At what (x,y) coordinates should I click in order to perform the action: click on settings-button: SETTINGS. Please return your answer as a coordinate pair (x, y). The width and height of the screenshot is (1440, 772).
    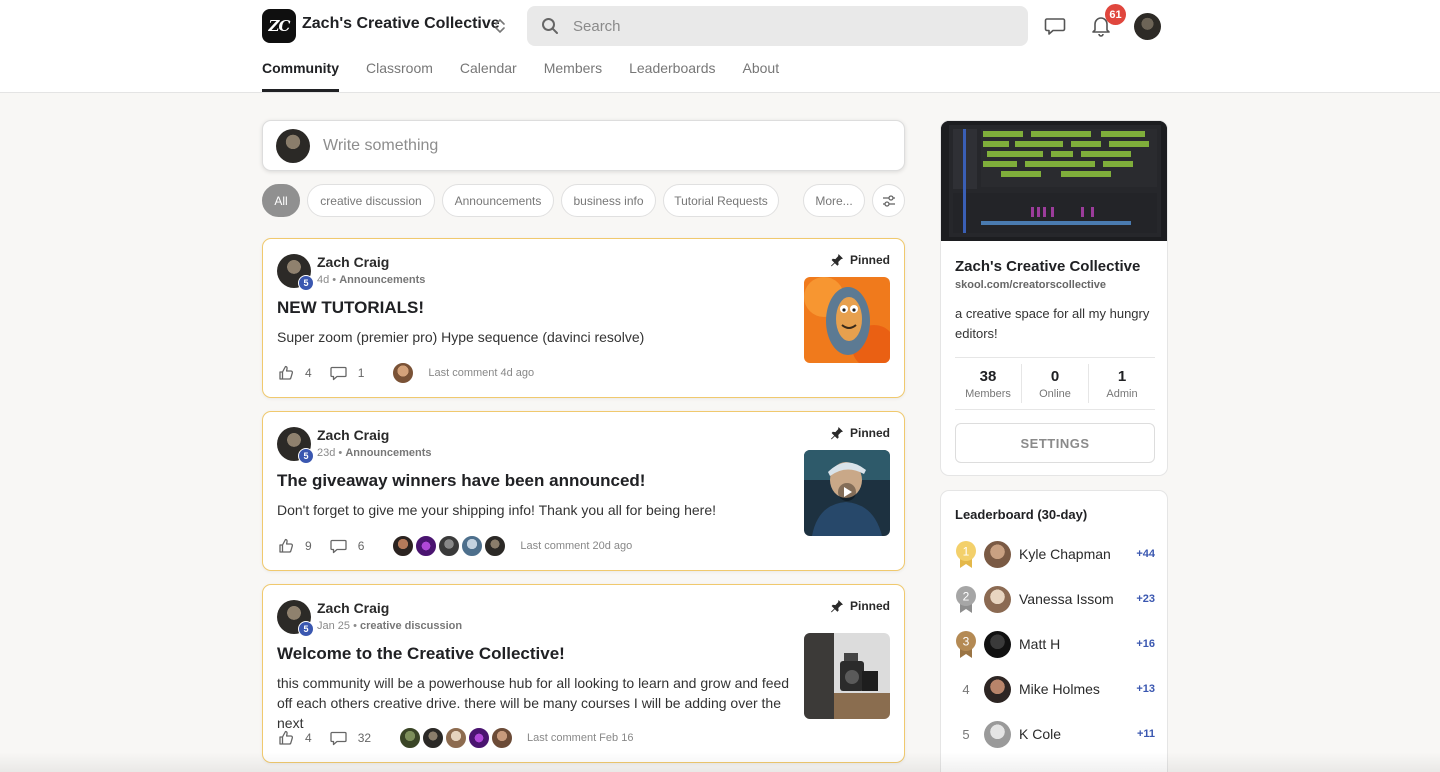
    Looking at the image, I should click on (1055, 443).